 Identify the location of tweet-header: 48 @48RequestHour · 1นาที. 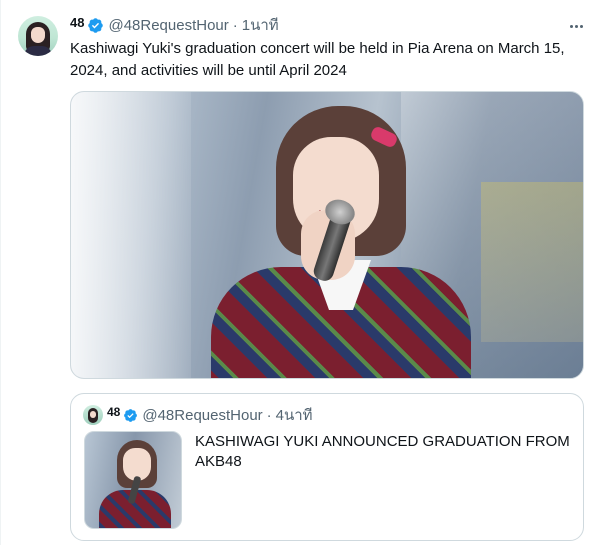
(174, 25).